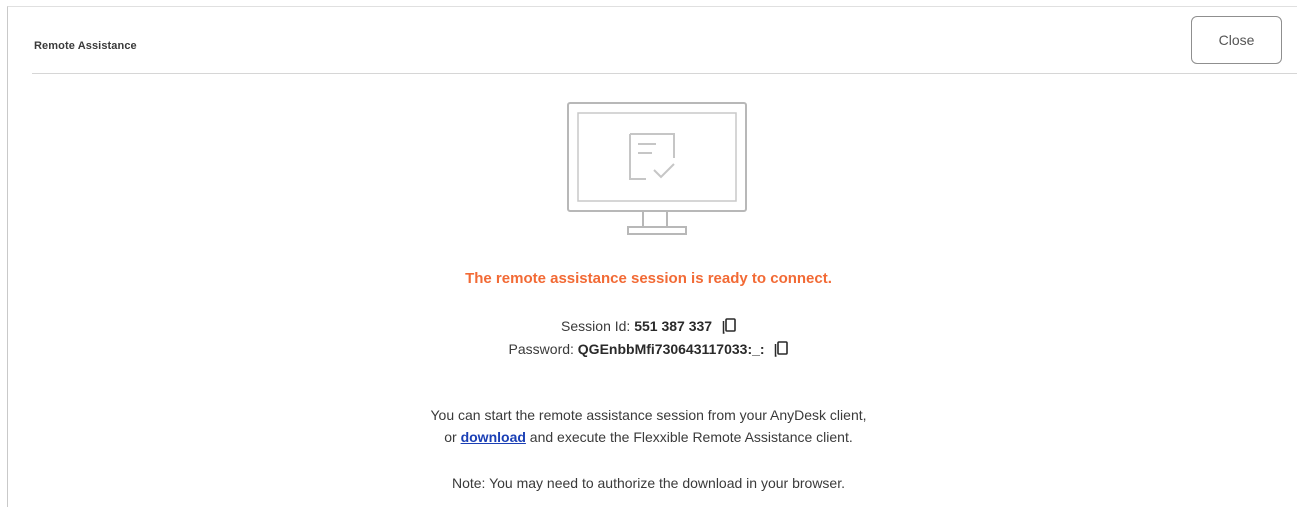  I want to click on session-id-row: Session Id: 551 387 337, so click(648, 327).